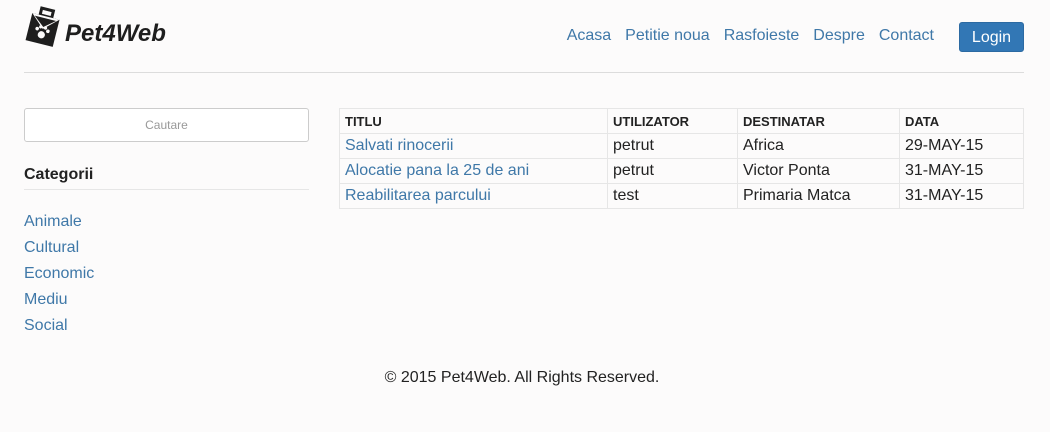  Describe the element at coordinates (961, 121) in the screenshot. I see `column-header-data: DATA` at that location.